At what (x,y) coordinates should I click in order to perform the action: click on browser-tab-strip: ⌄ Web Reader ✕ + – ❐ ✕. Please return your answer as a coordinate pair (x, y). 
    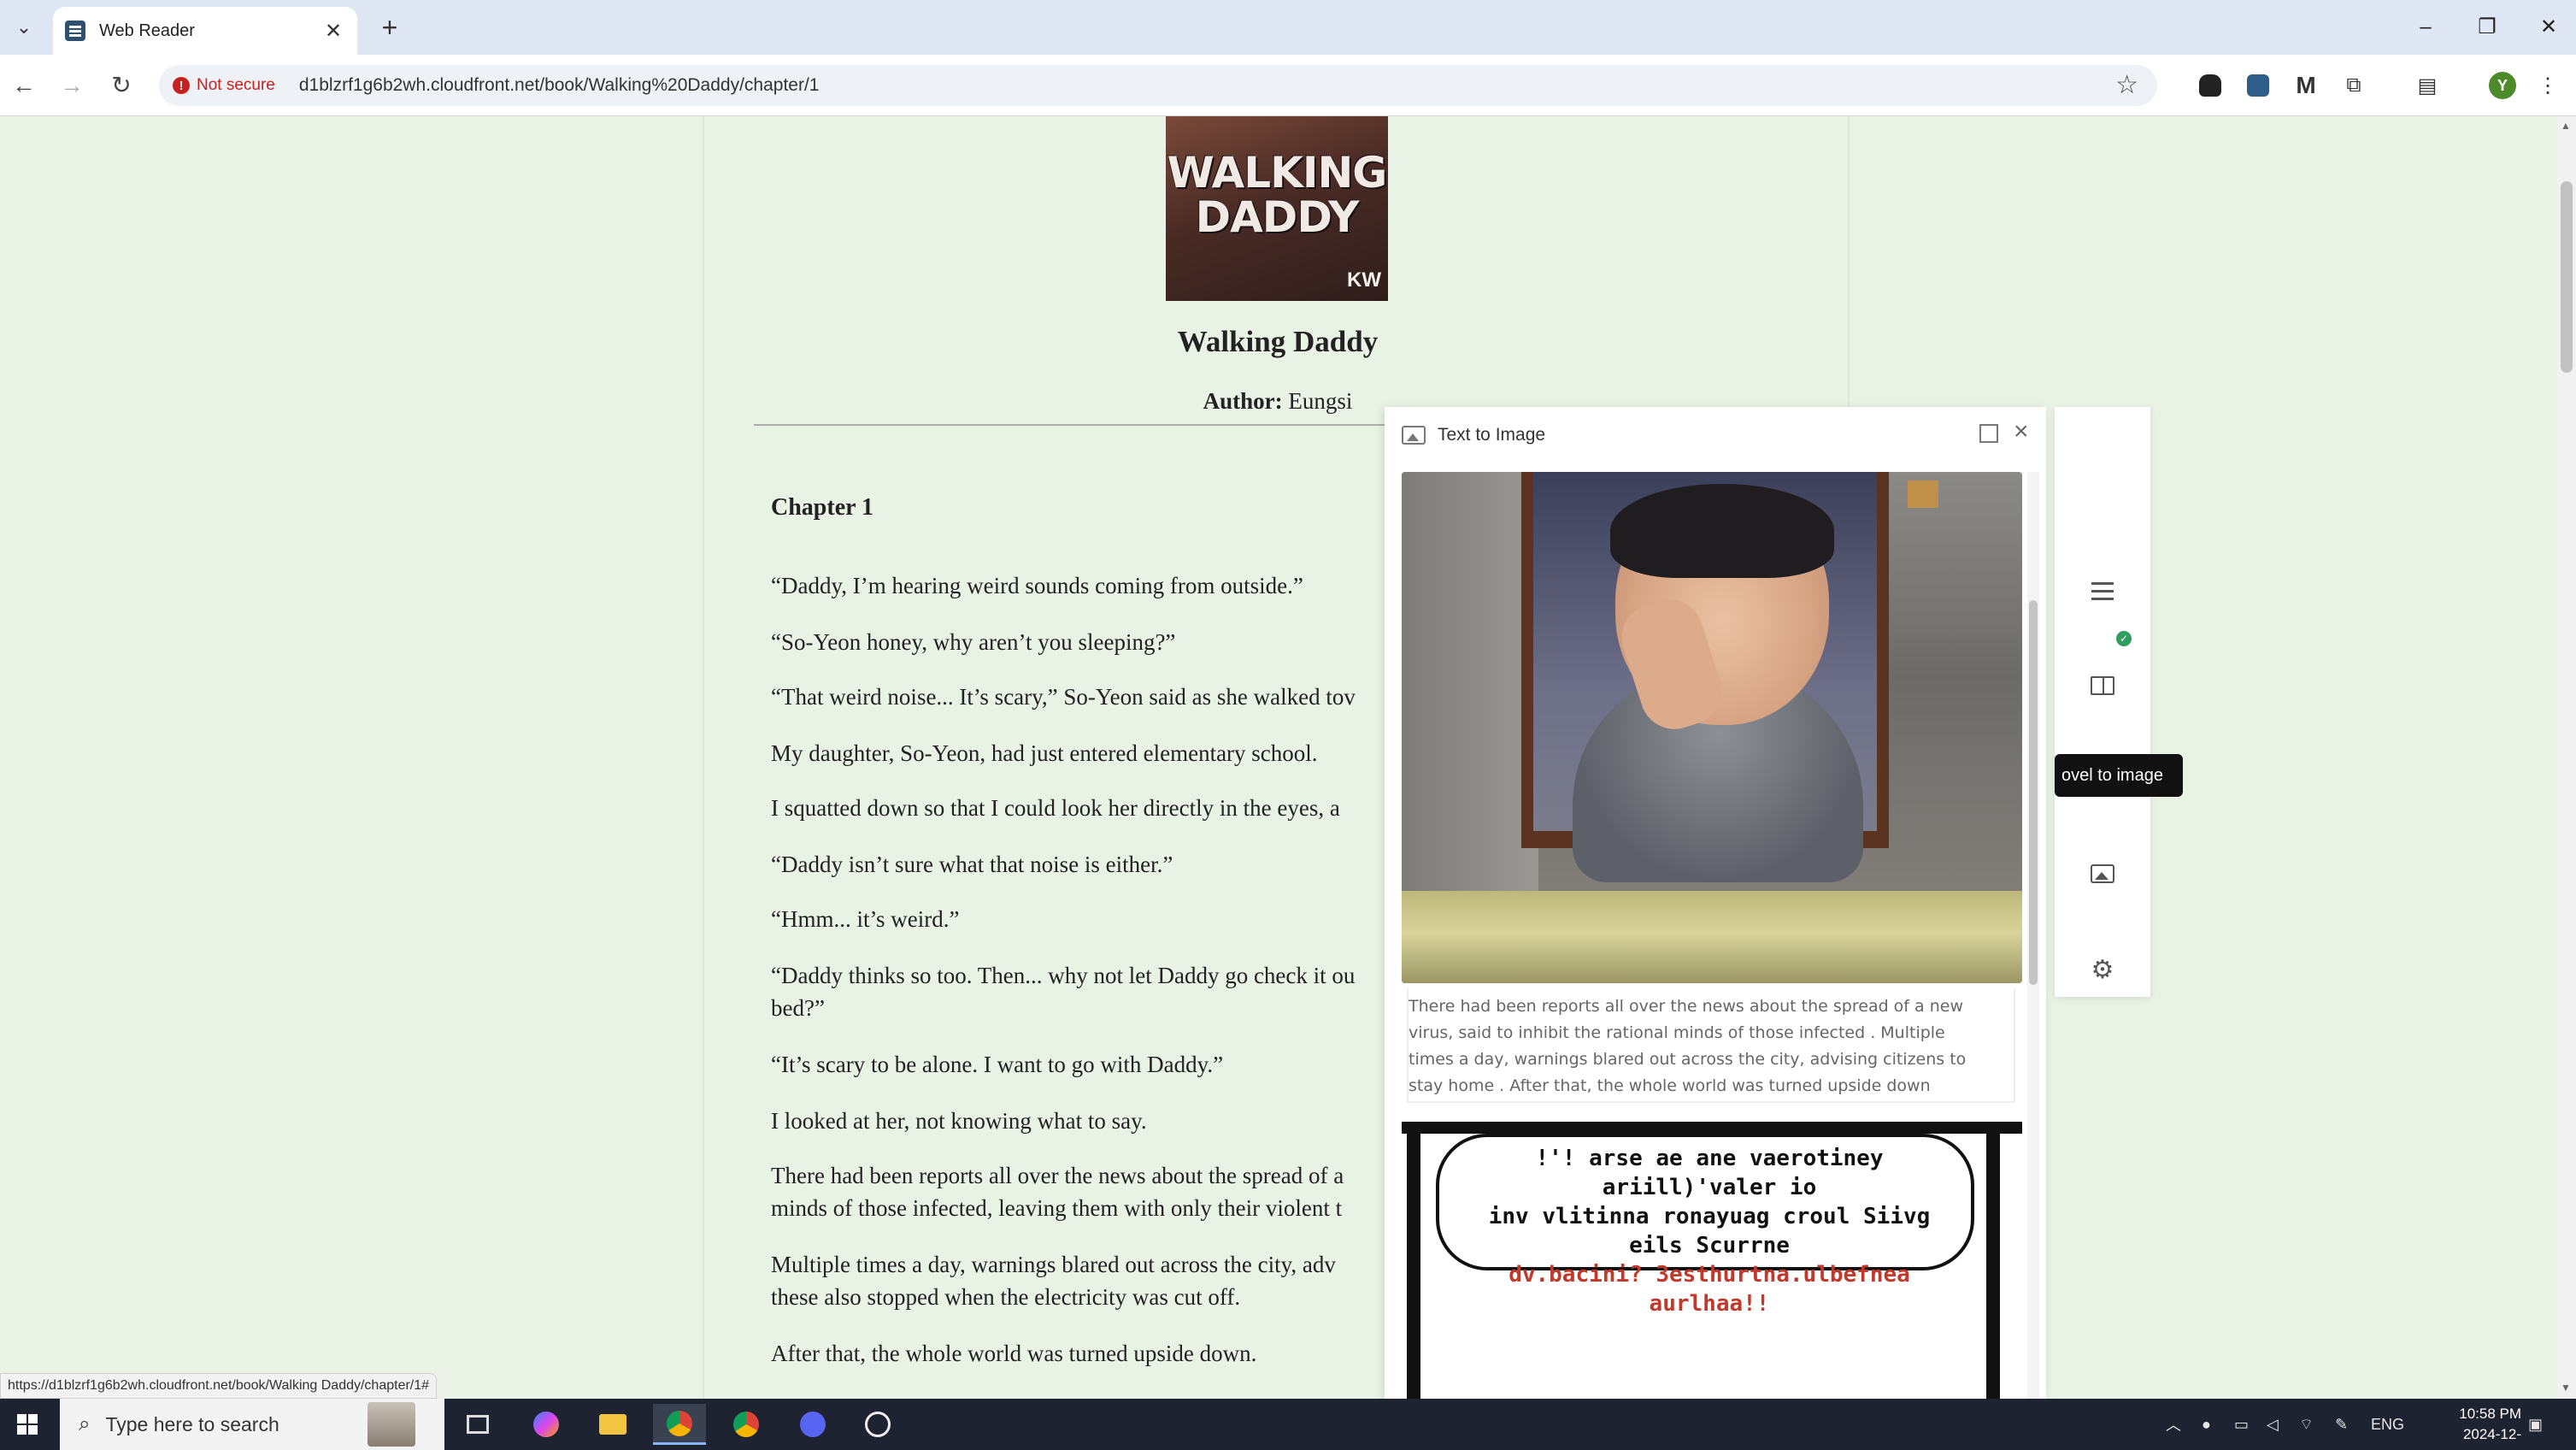
    Looking at the image, I should click on (1288, 28).